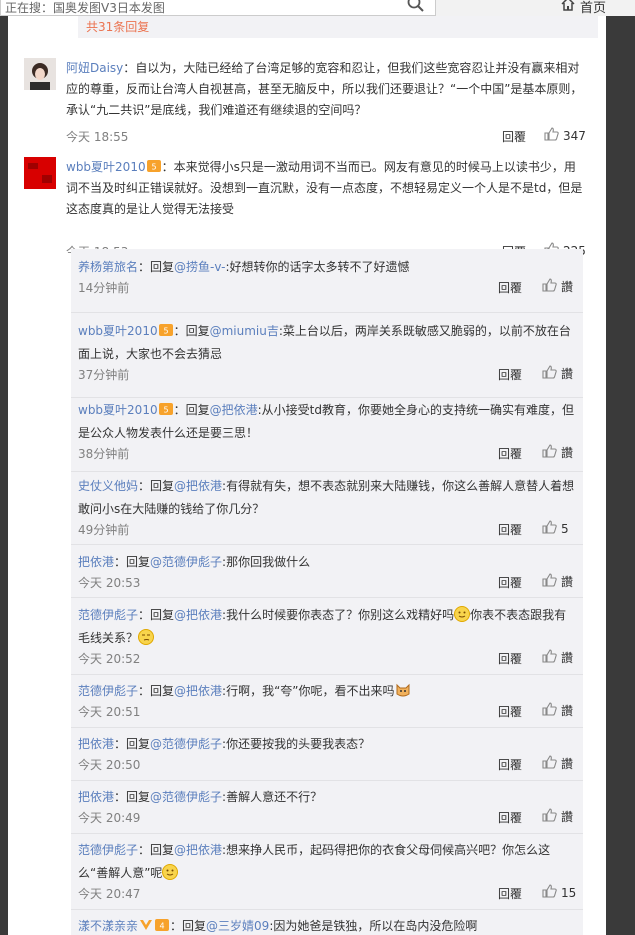  I want to click on more-replies-link: 共31条回复, so click(338, 27).